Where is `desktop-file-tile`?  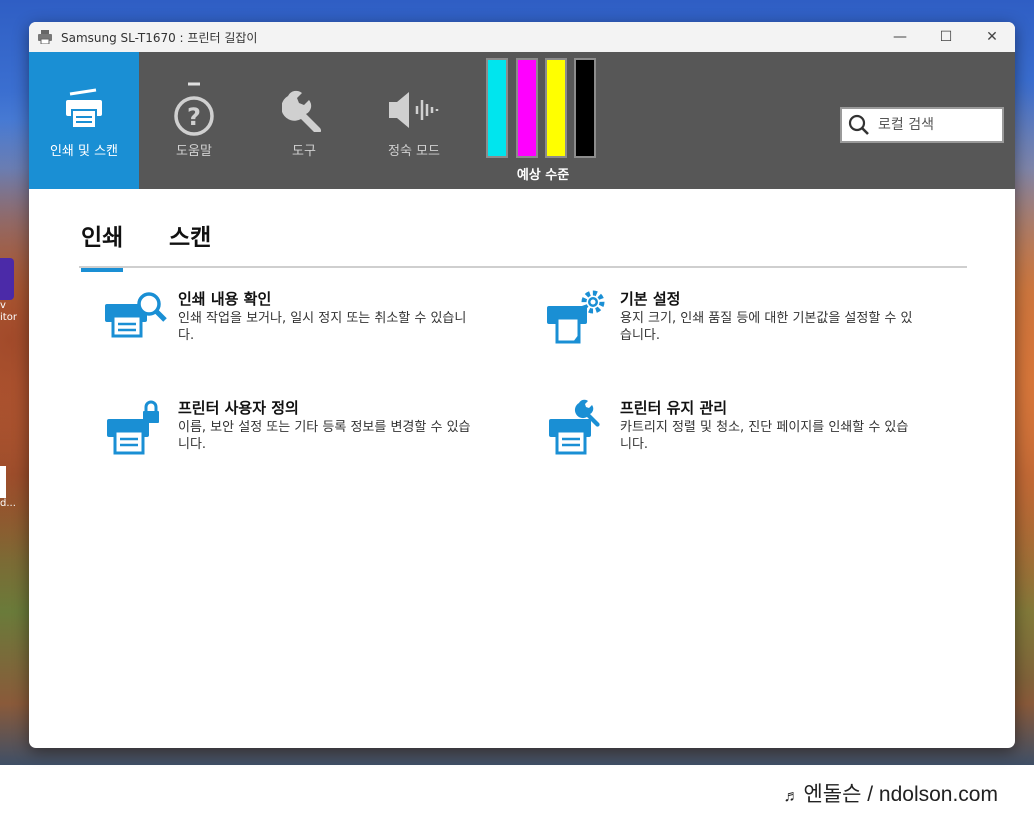 desktop-file-tile is located at coordinates (3, 482).